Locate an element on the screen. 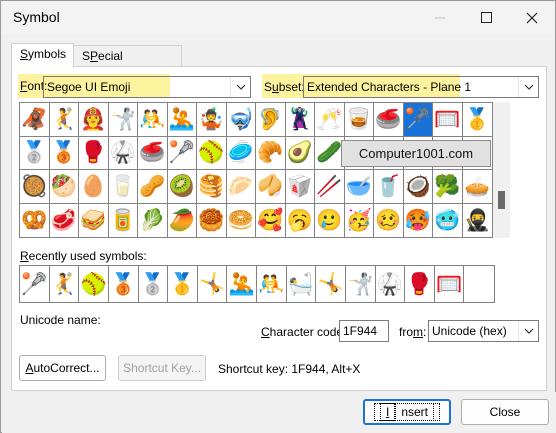 The image size is (556, 433). from-value: Unicode (hex) is located at coordinates (469, 331).